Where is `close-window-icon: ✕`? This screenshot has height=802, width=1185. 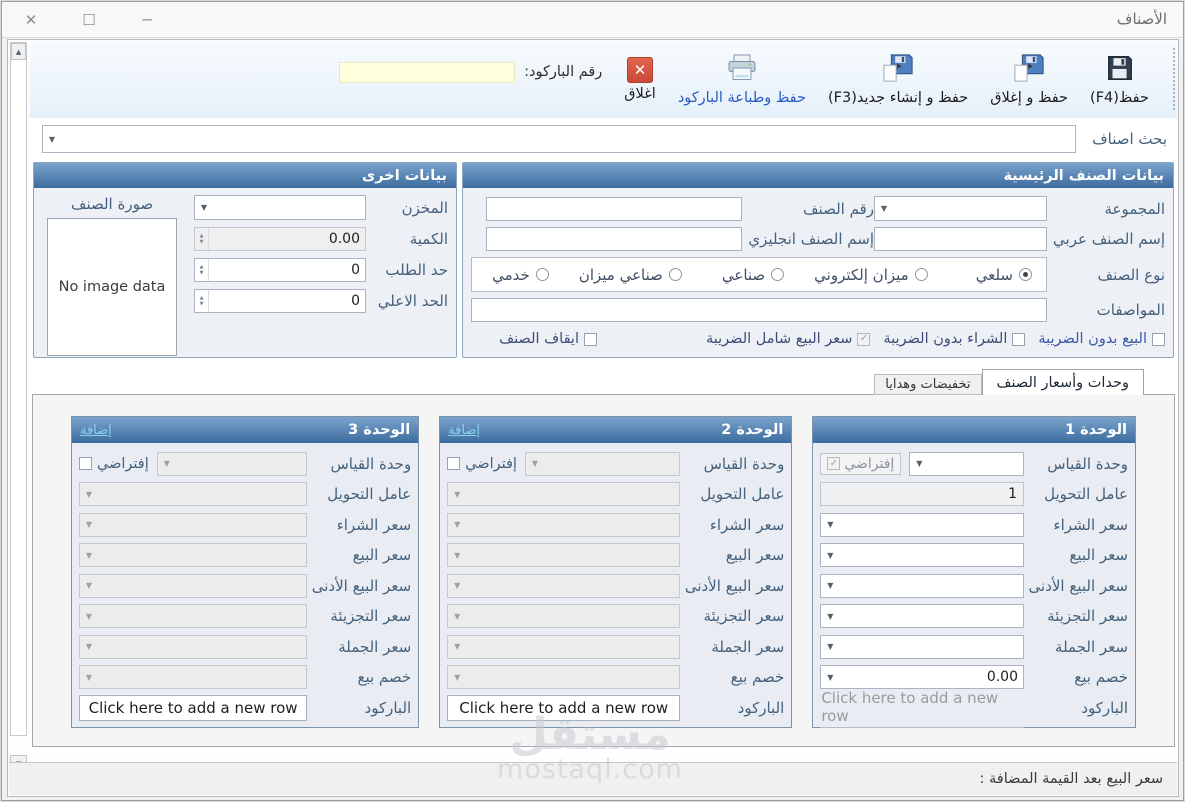
close-window-icon: ✕ is located at coordinates (31, 20).